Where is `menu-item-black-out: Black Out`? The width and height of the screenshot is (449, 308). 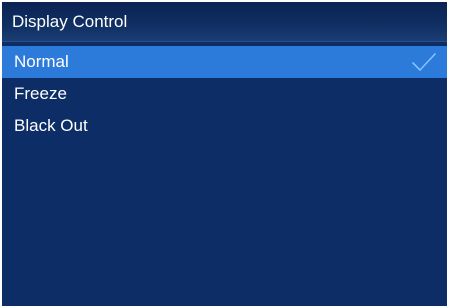
menu-item-black-out: Black Out is located at coordinates (224, 126).